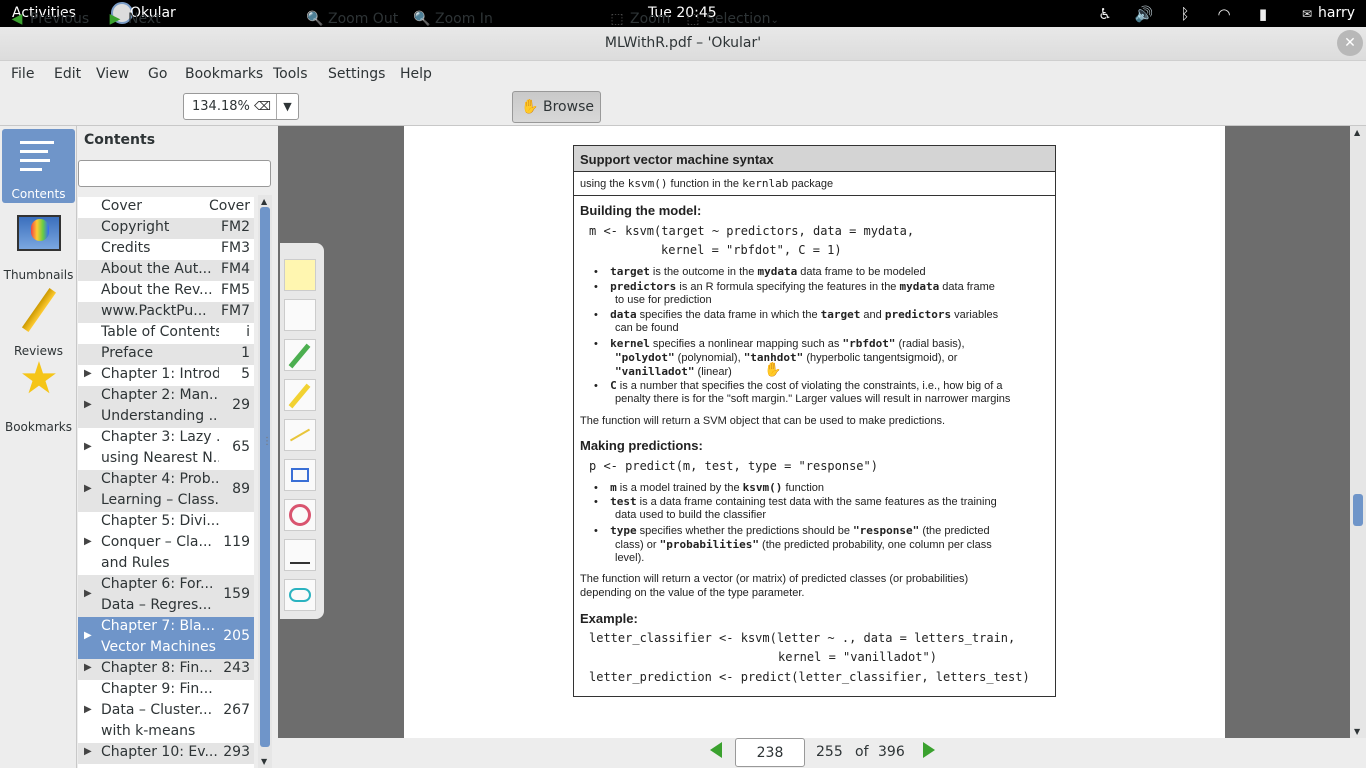 The image size is (1366, 768). What do you see at coordinates (166, 312) in the screenshot?
I see `toc-item: www.PacktPu... FM7` at bounding box center [166, 312].